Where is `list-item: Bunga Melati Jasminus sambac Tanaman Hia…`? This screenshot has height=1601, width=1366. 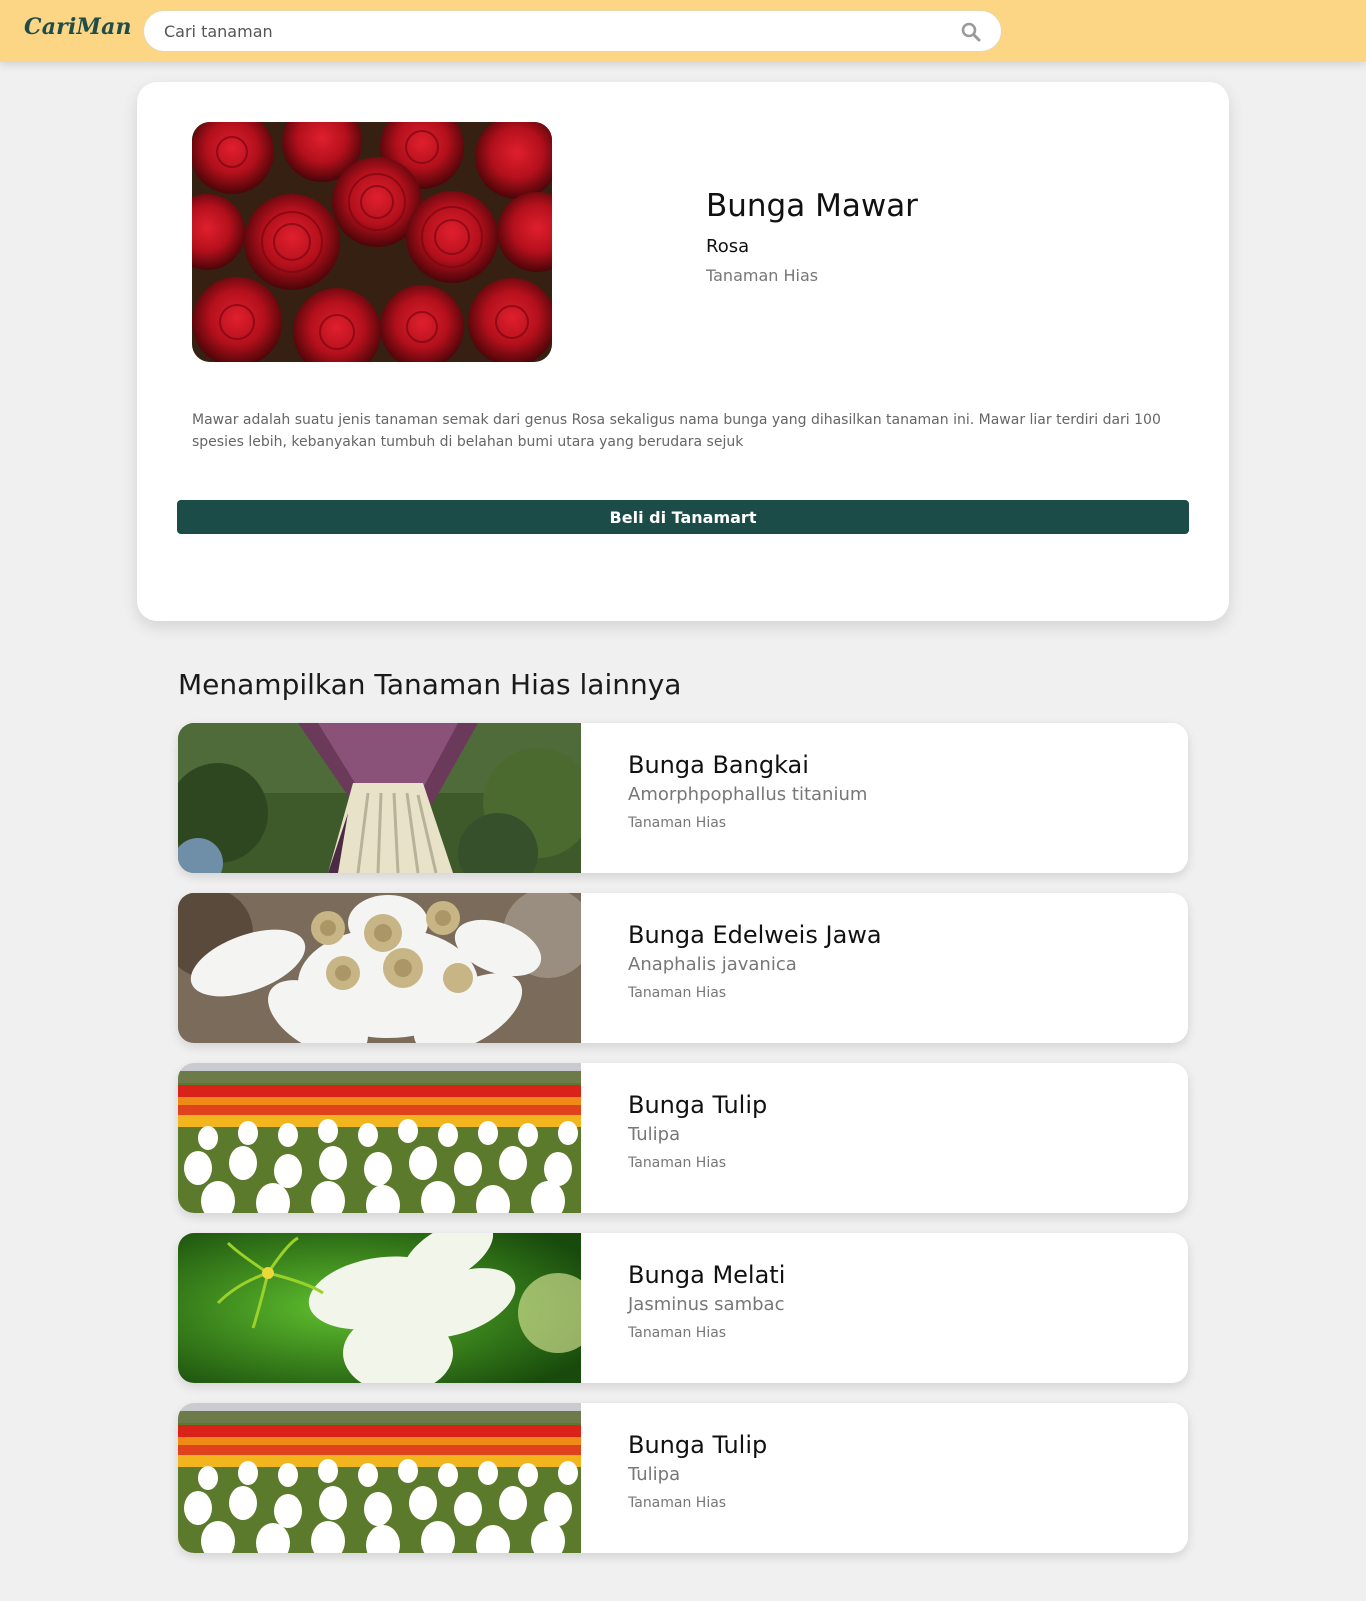
list-item: Bunga Melati Jasminus sambac Tanaman Hia… is located at coordinates (683, 1308).